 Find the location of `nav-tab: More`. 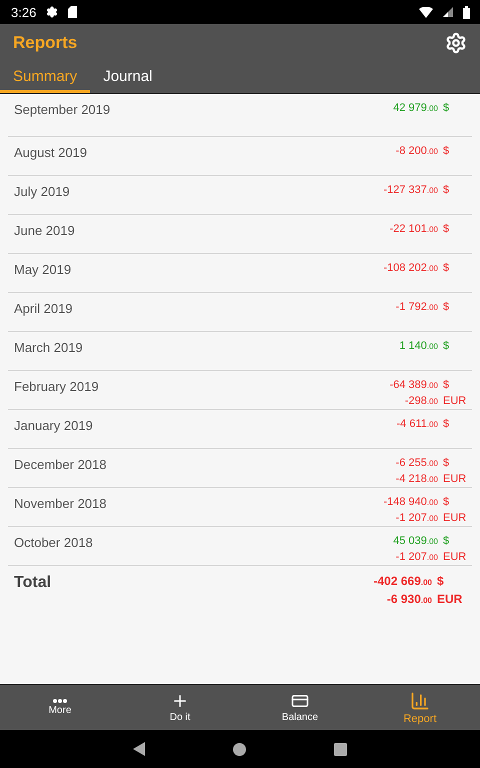

nav-tab: More is located at coordinates (60, 707).